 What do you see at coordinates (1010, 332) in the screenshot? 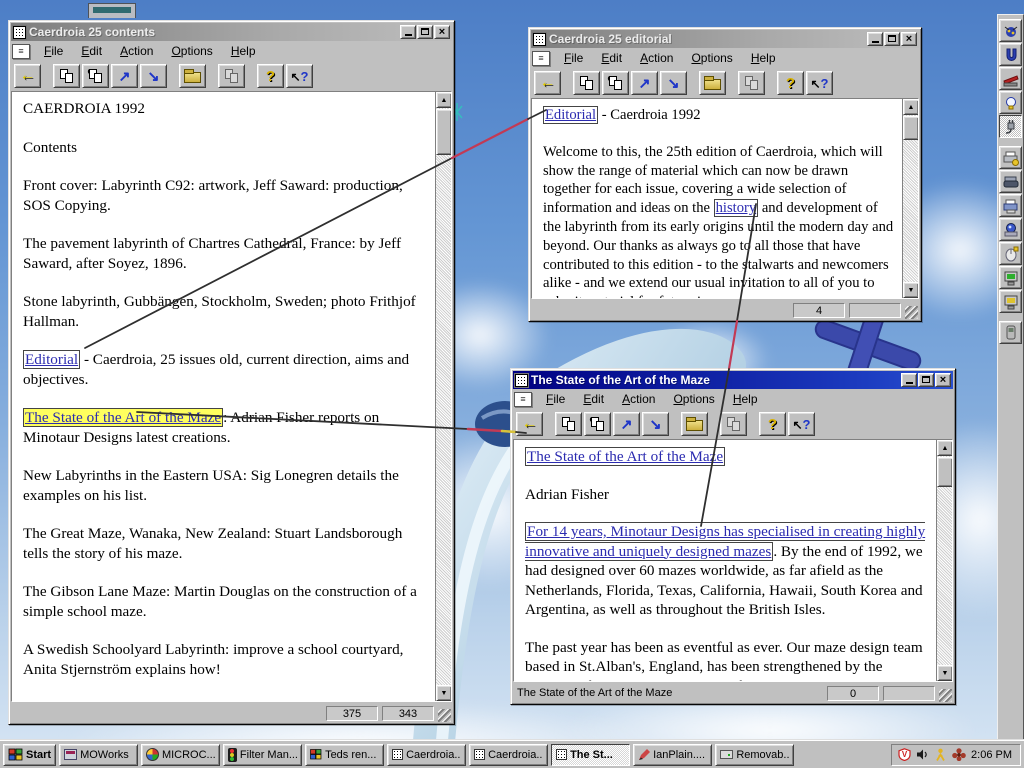
I see `handheld-tool-button` at bounding box center [1010, 332].